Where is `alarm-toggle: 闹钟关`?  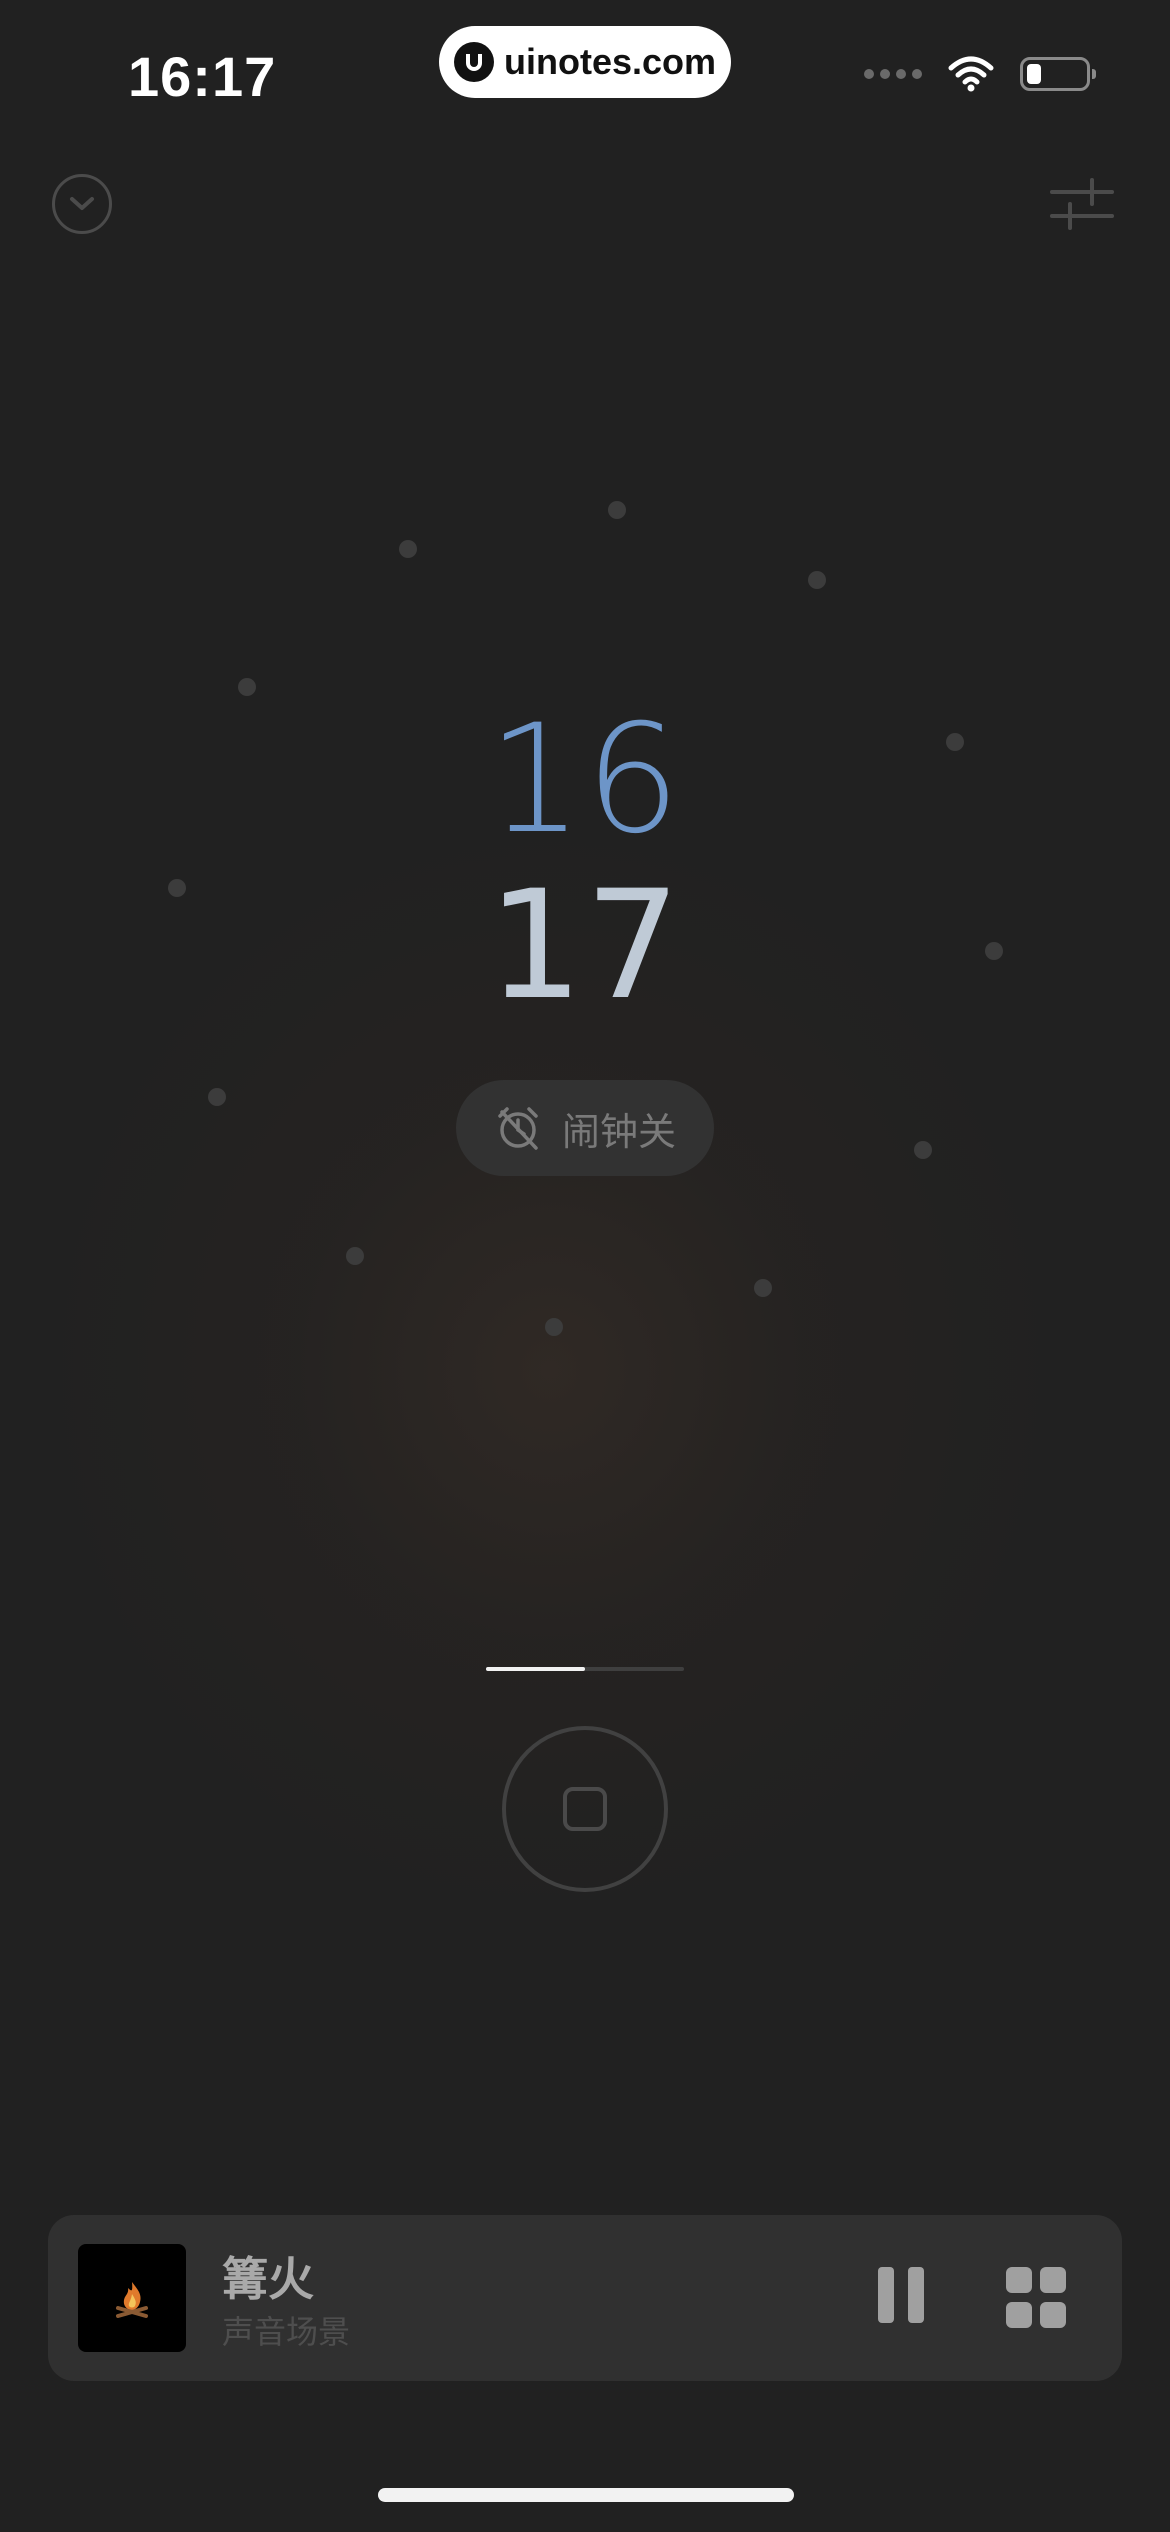 alarm-toggle: 闹钟关 is located at coordinates (585, 1128).